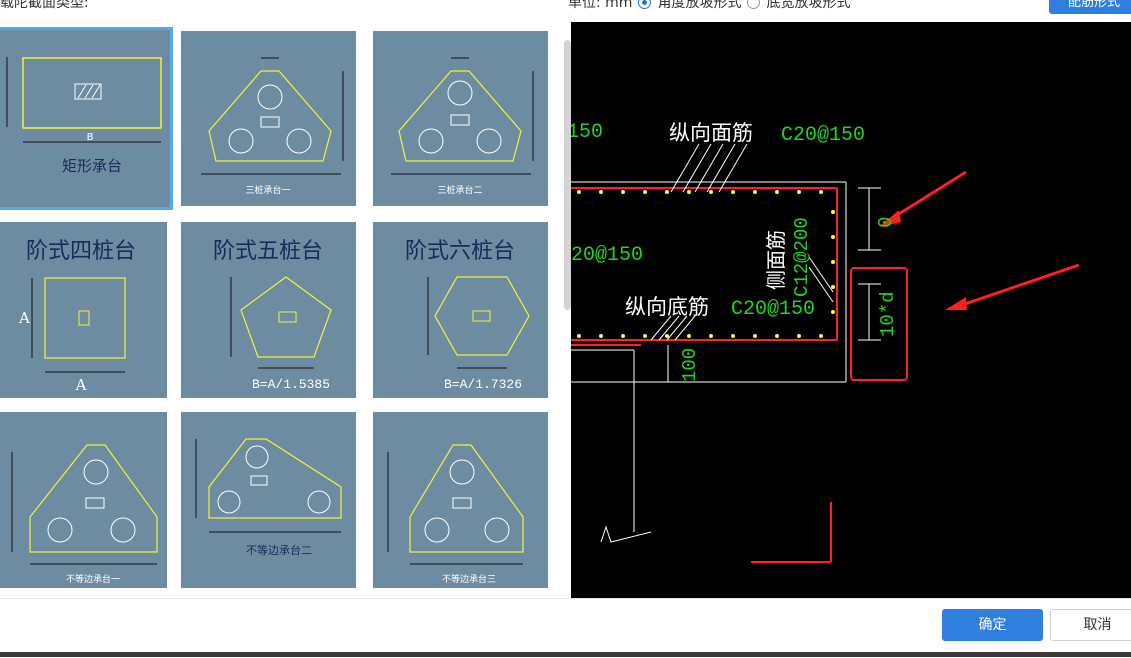 The height and width of the screenshot is (658, 1131). What do you see at coordinates (1090, 7) in the screenshot?
I see `config-button: 配筋形式` at bounding box center [1090, 7].